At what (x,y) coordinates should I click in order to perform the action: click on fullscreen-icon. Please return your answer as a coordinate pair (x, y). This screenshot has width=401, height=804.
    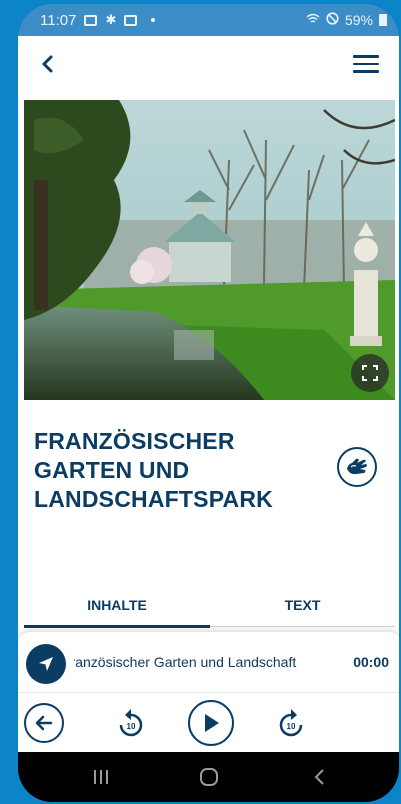
    Looking at the image, I should click on (370, 373).